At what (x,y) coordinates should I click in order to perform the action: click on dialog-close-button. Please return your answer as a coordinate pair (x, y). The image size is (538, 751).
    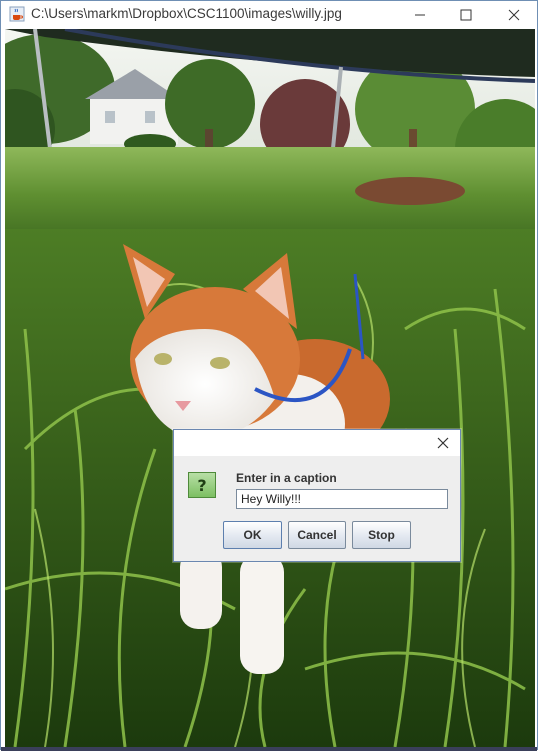
    Looking at the image, I should click on (443, 443).